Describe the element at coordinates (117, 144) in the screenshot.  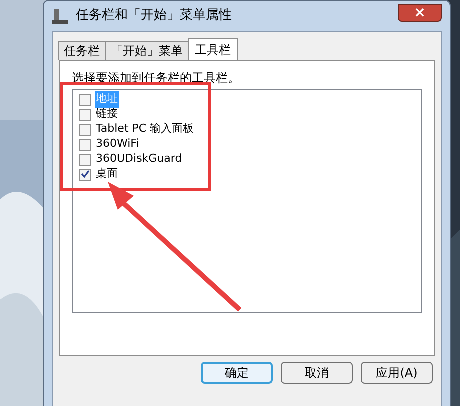
I see `list-item: 360WiFi` at that location.